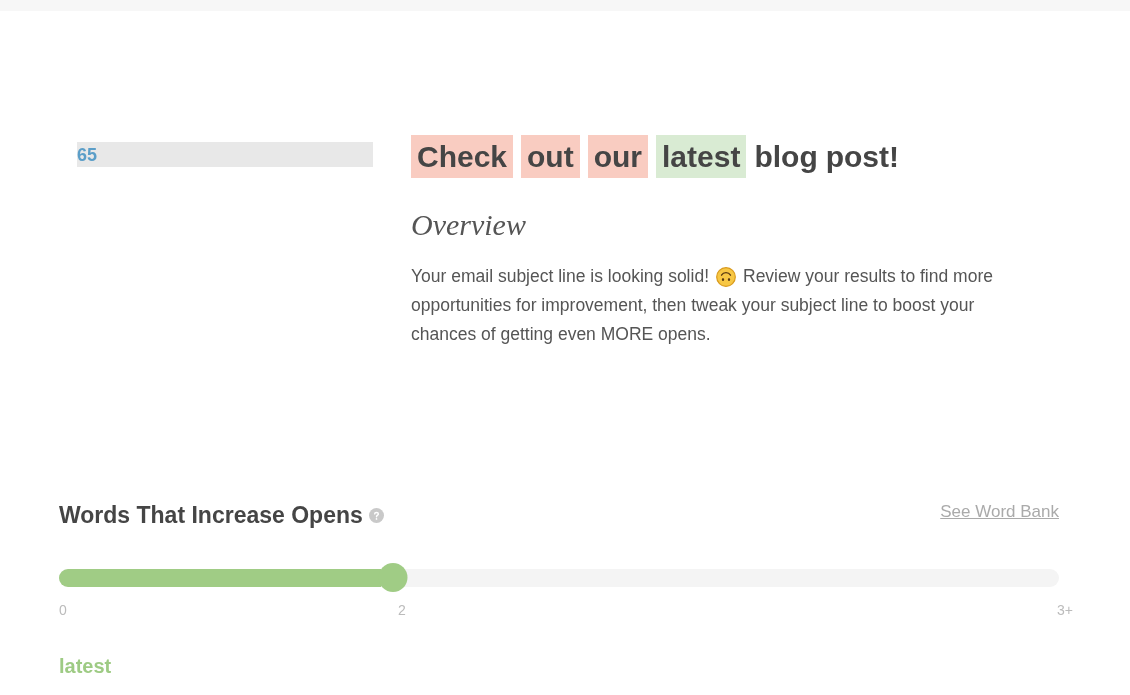 This screenshot has width=1130, height=695. Describe the element at coordinates (468, 224) in the screenshot. I see `overview-title: Overview` at that location.